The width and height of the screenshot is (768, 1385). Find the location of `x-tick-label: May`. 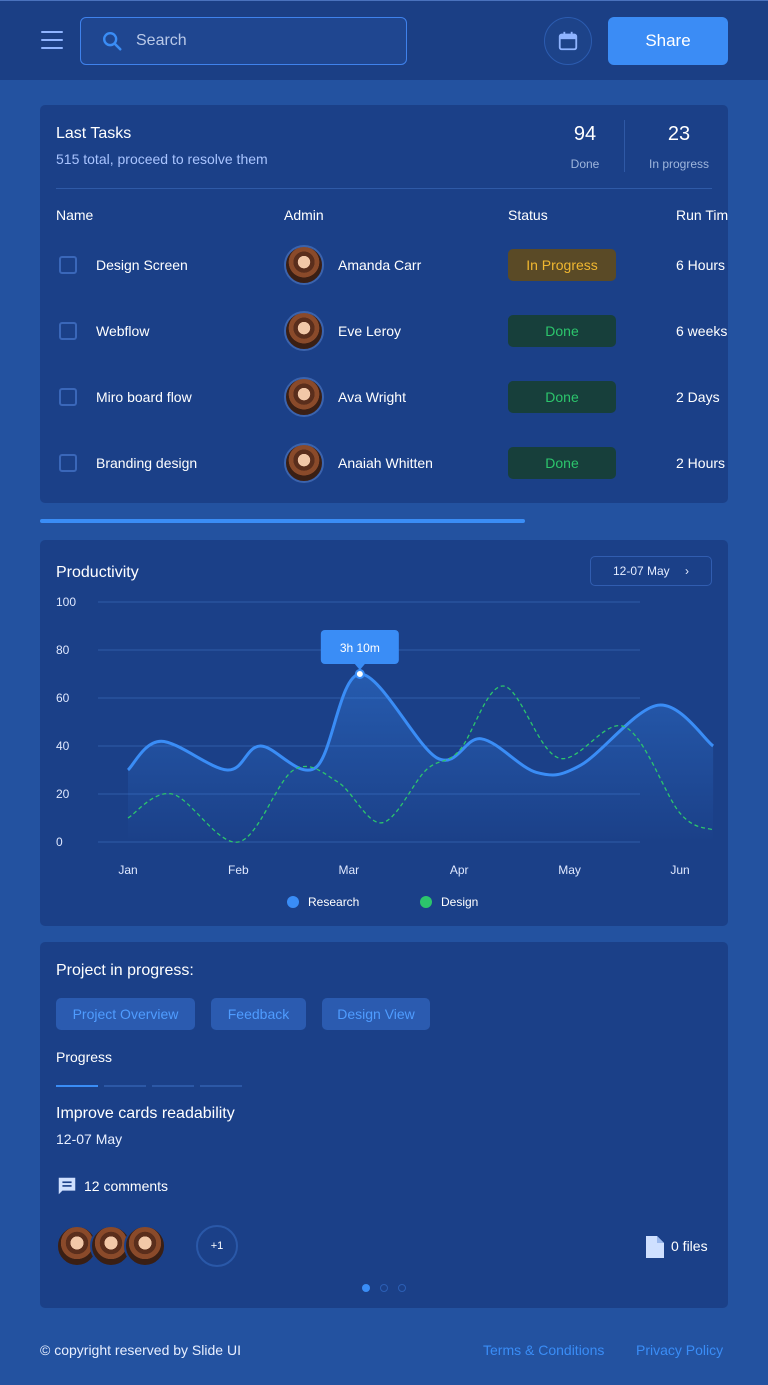

x-tick-label: May is located at coordinates (569, 870).